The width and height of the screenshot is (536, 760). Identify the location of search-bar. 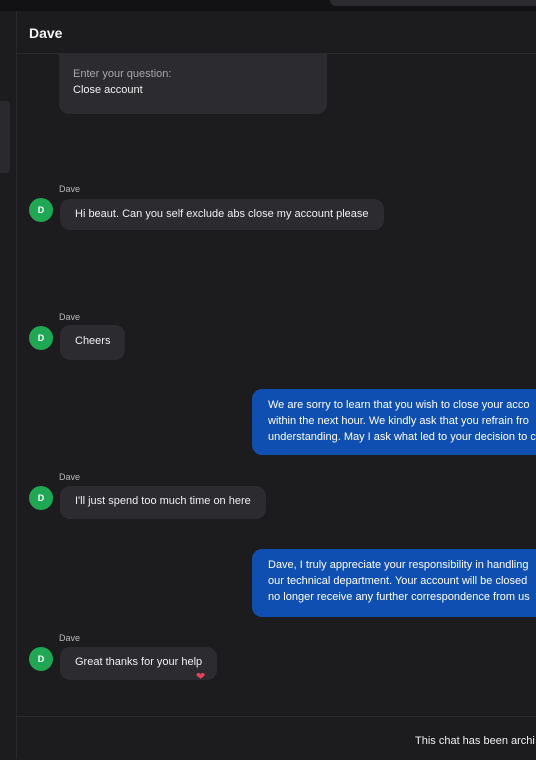
(433, 3).